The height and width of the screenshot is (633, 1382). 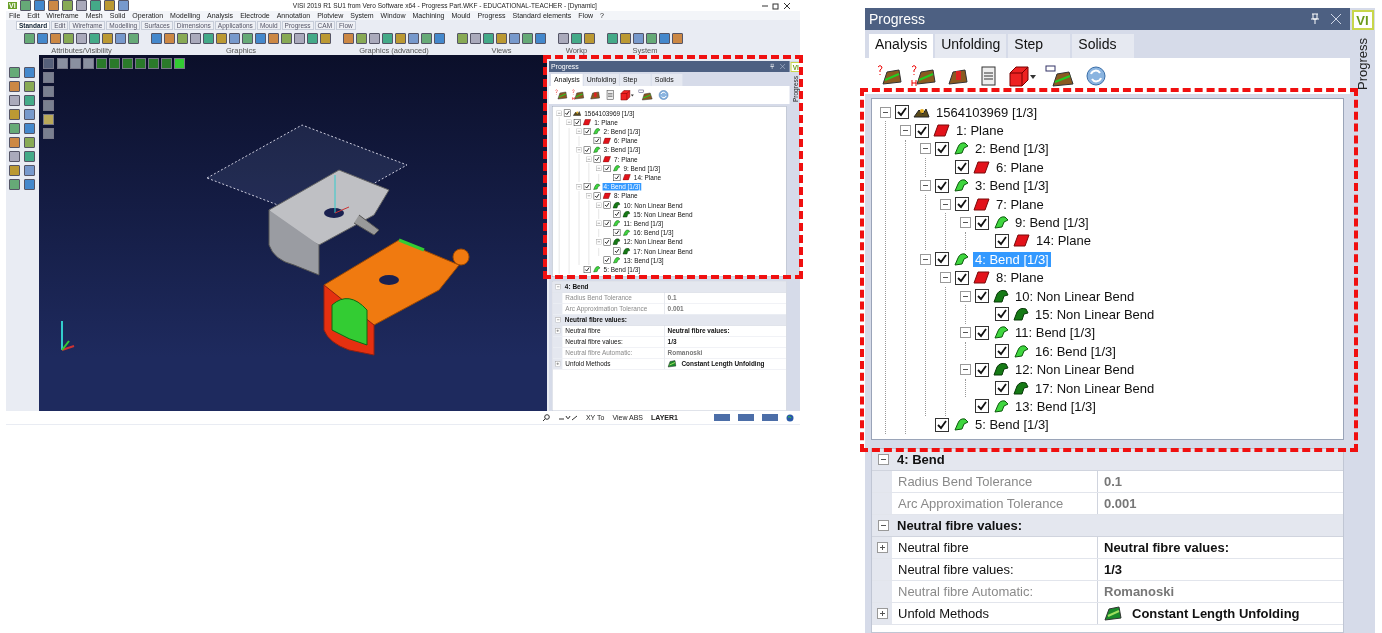 What do you see at coordinates (980, 131) in the screenshot?
I see `tree-item: 1: Plane` at bounding box center [980, 131].